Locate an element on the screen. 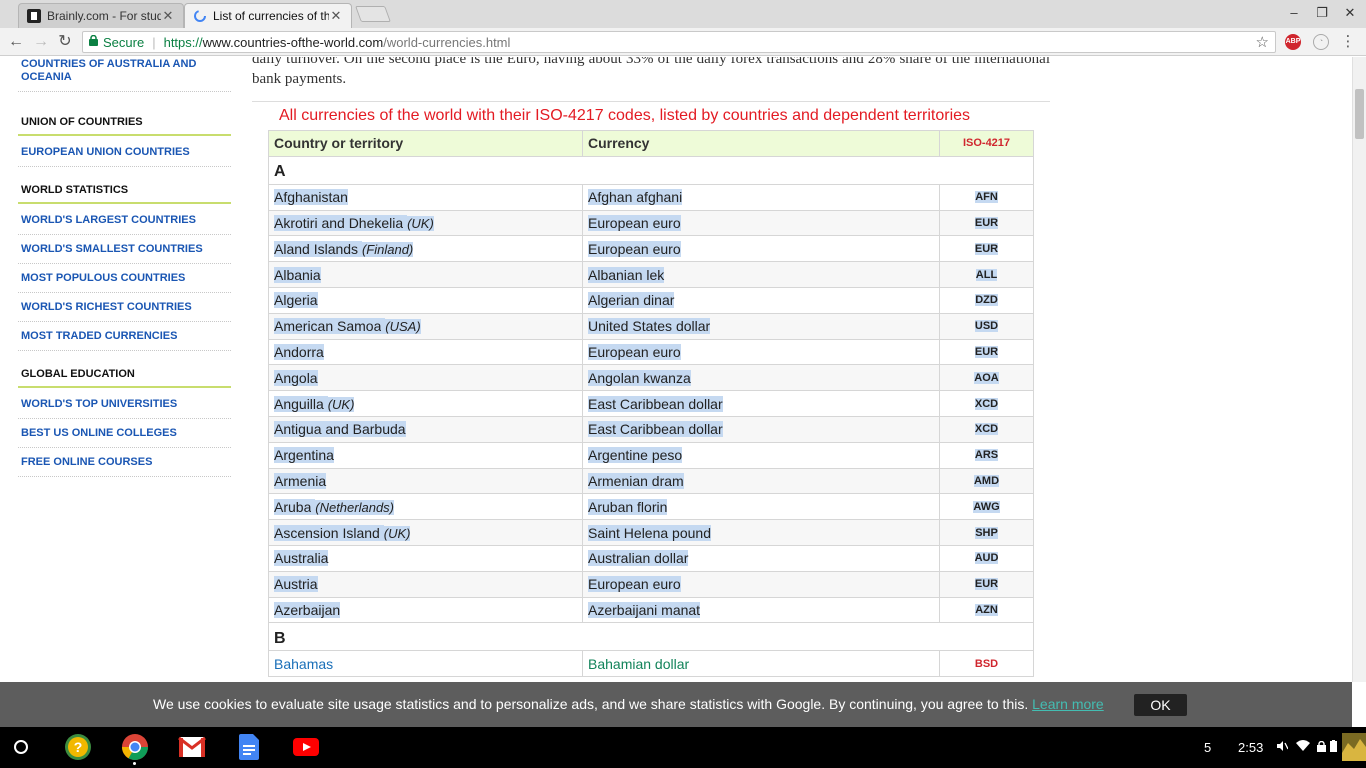 This screenshot has width=1366, height=768. bookmark-star-icon: ☆ is located at coordinates (1262, 42).